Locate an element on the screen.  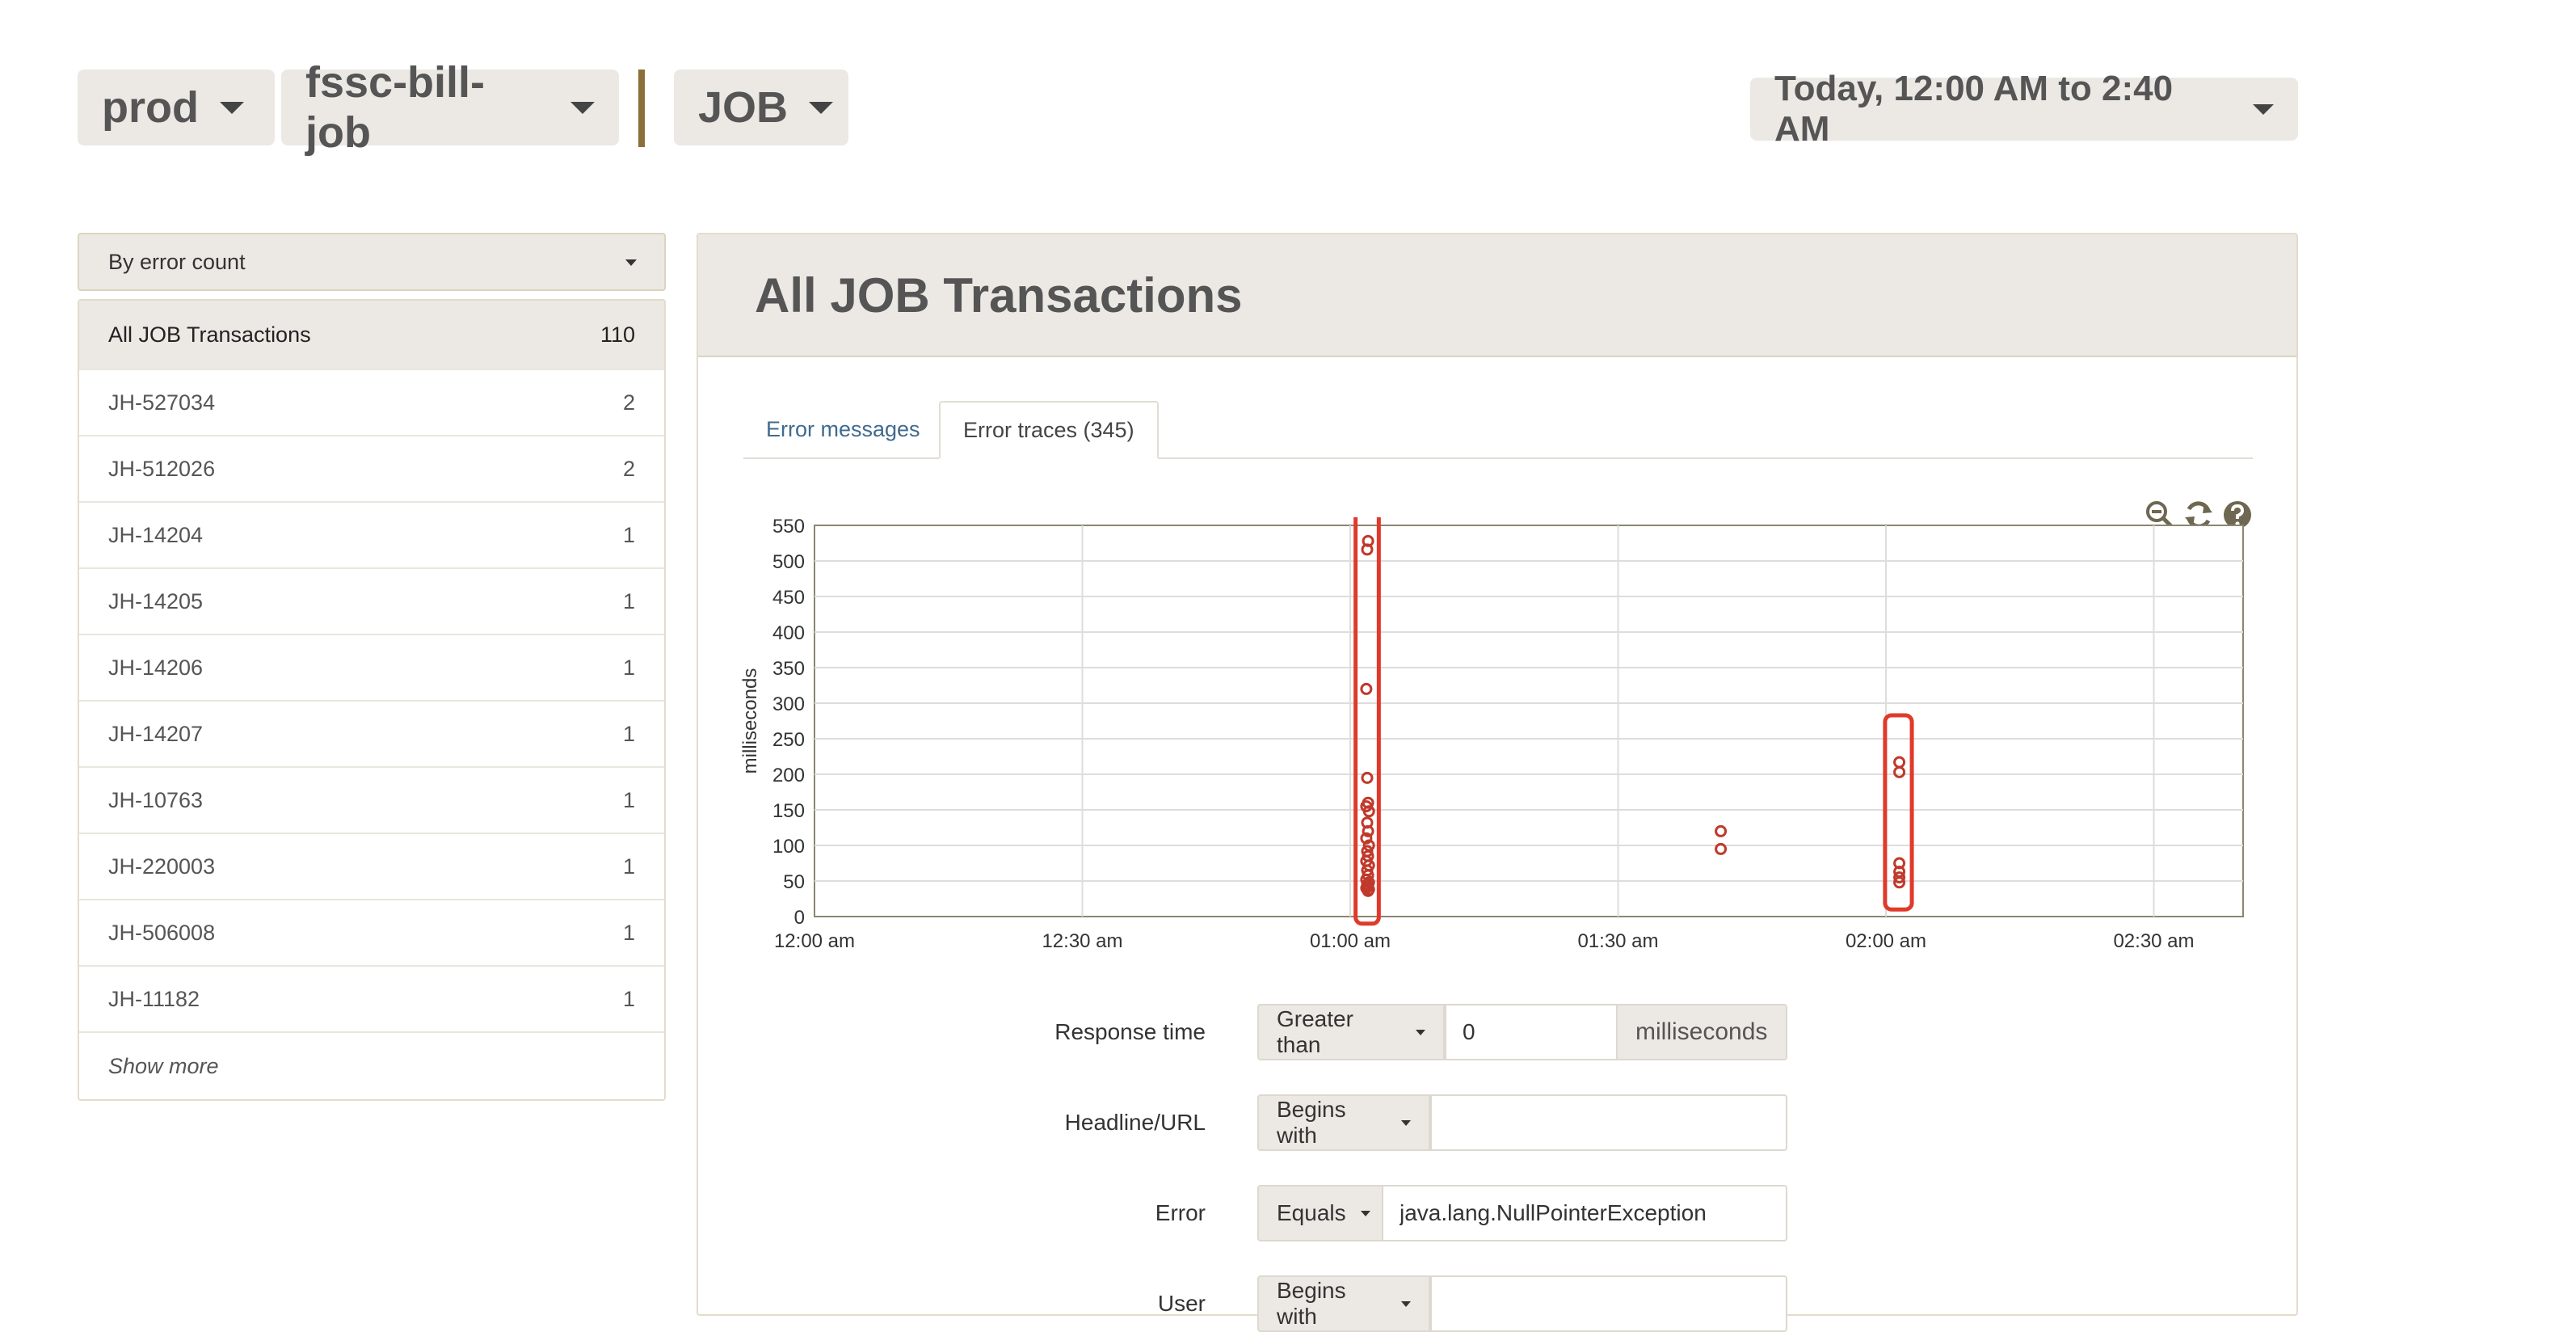
filter-label: User is located at coordinates (1181, 1303).